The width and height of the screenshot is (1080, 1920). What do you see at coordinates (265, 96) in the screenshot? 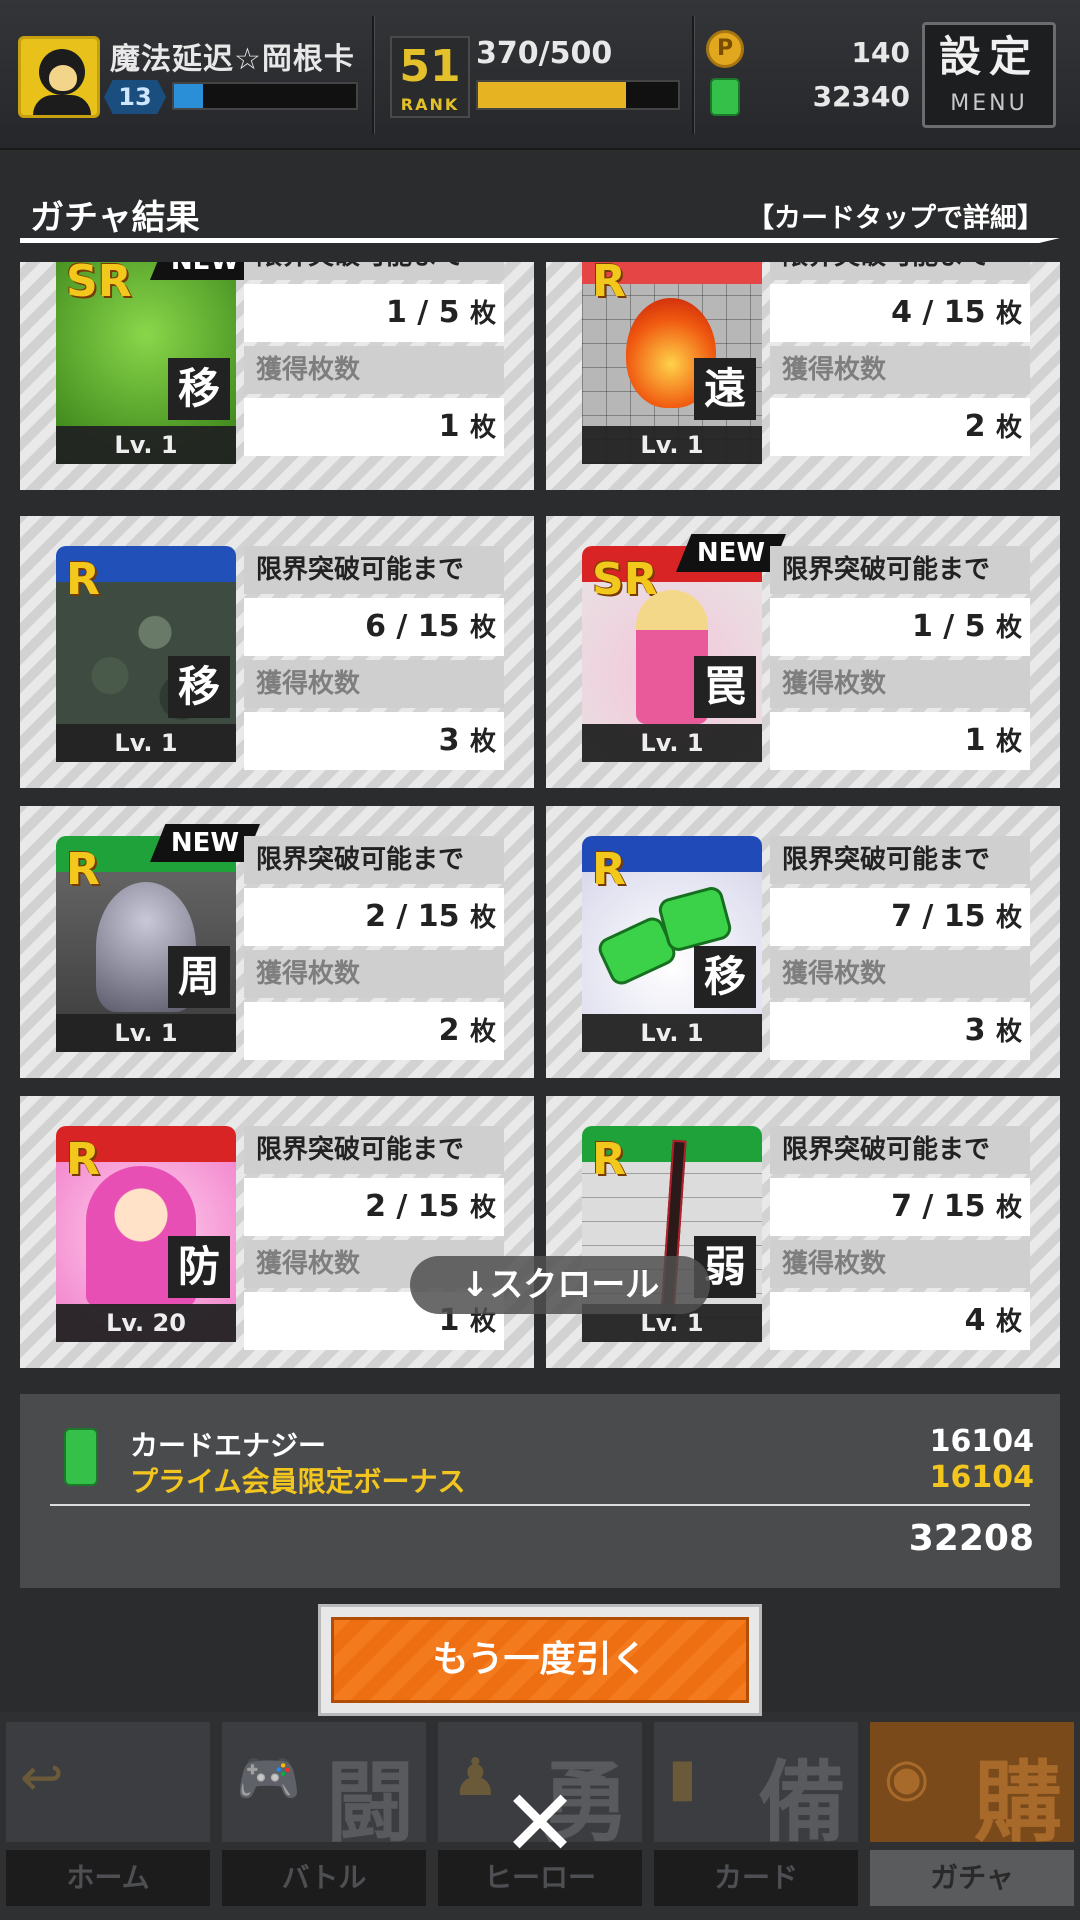
I see `exp-bar` at bounding box center [265, 96].